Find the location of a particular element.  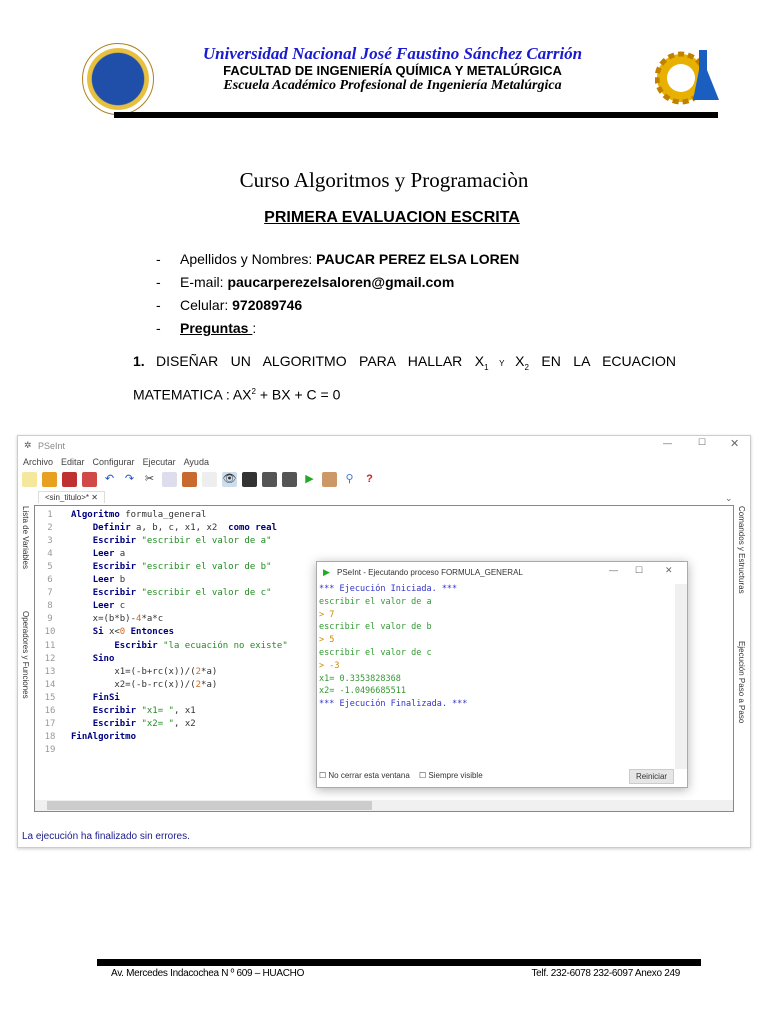

search-icon is located at coordinates (249, 479).